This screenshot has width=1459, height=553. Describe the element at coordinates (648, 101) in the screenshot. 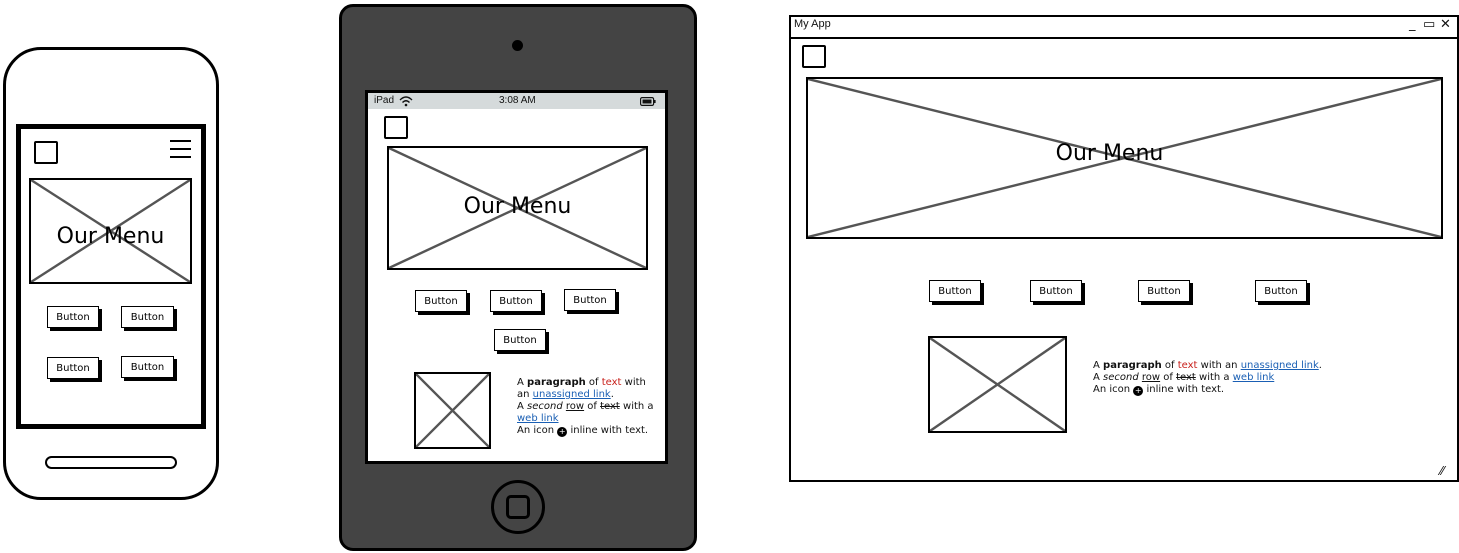

I see `battery-icon` at that location.